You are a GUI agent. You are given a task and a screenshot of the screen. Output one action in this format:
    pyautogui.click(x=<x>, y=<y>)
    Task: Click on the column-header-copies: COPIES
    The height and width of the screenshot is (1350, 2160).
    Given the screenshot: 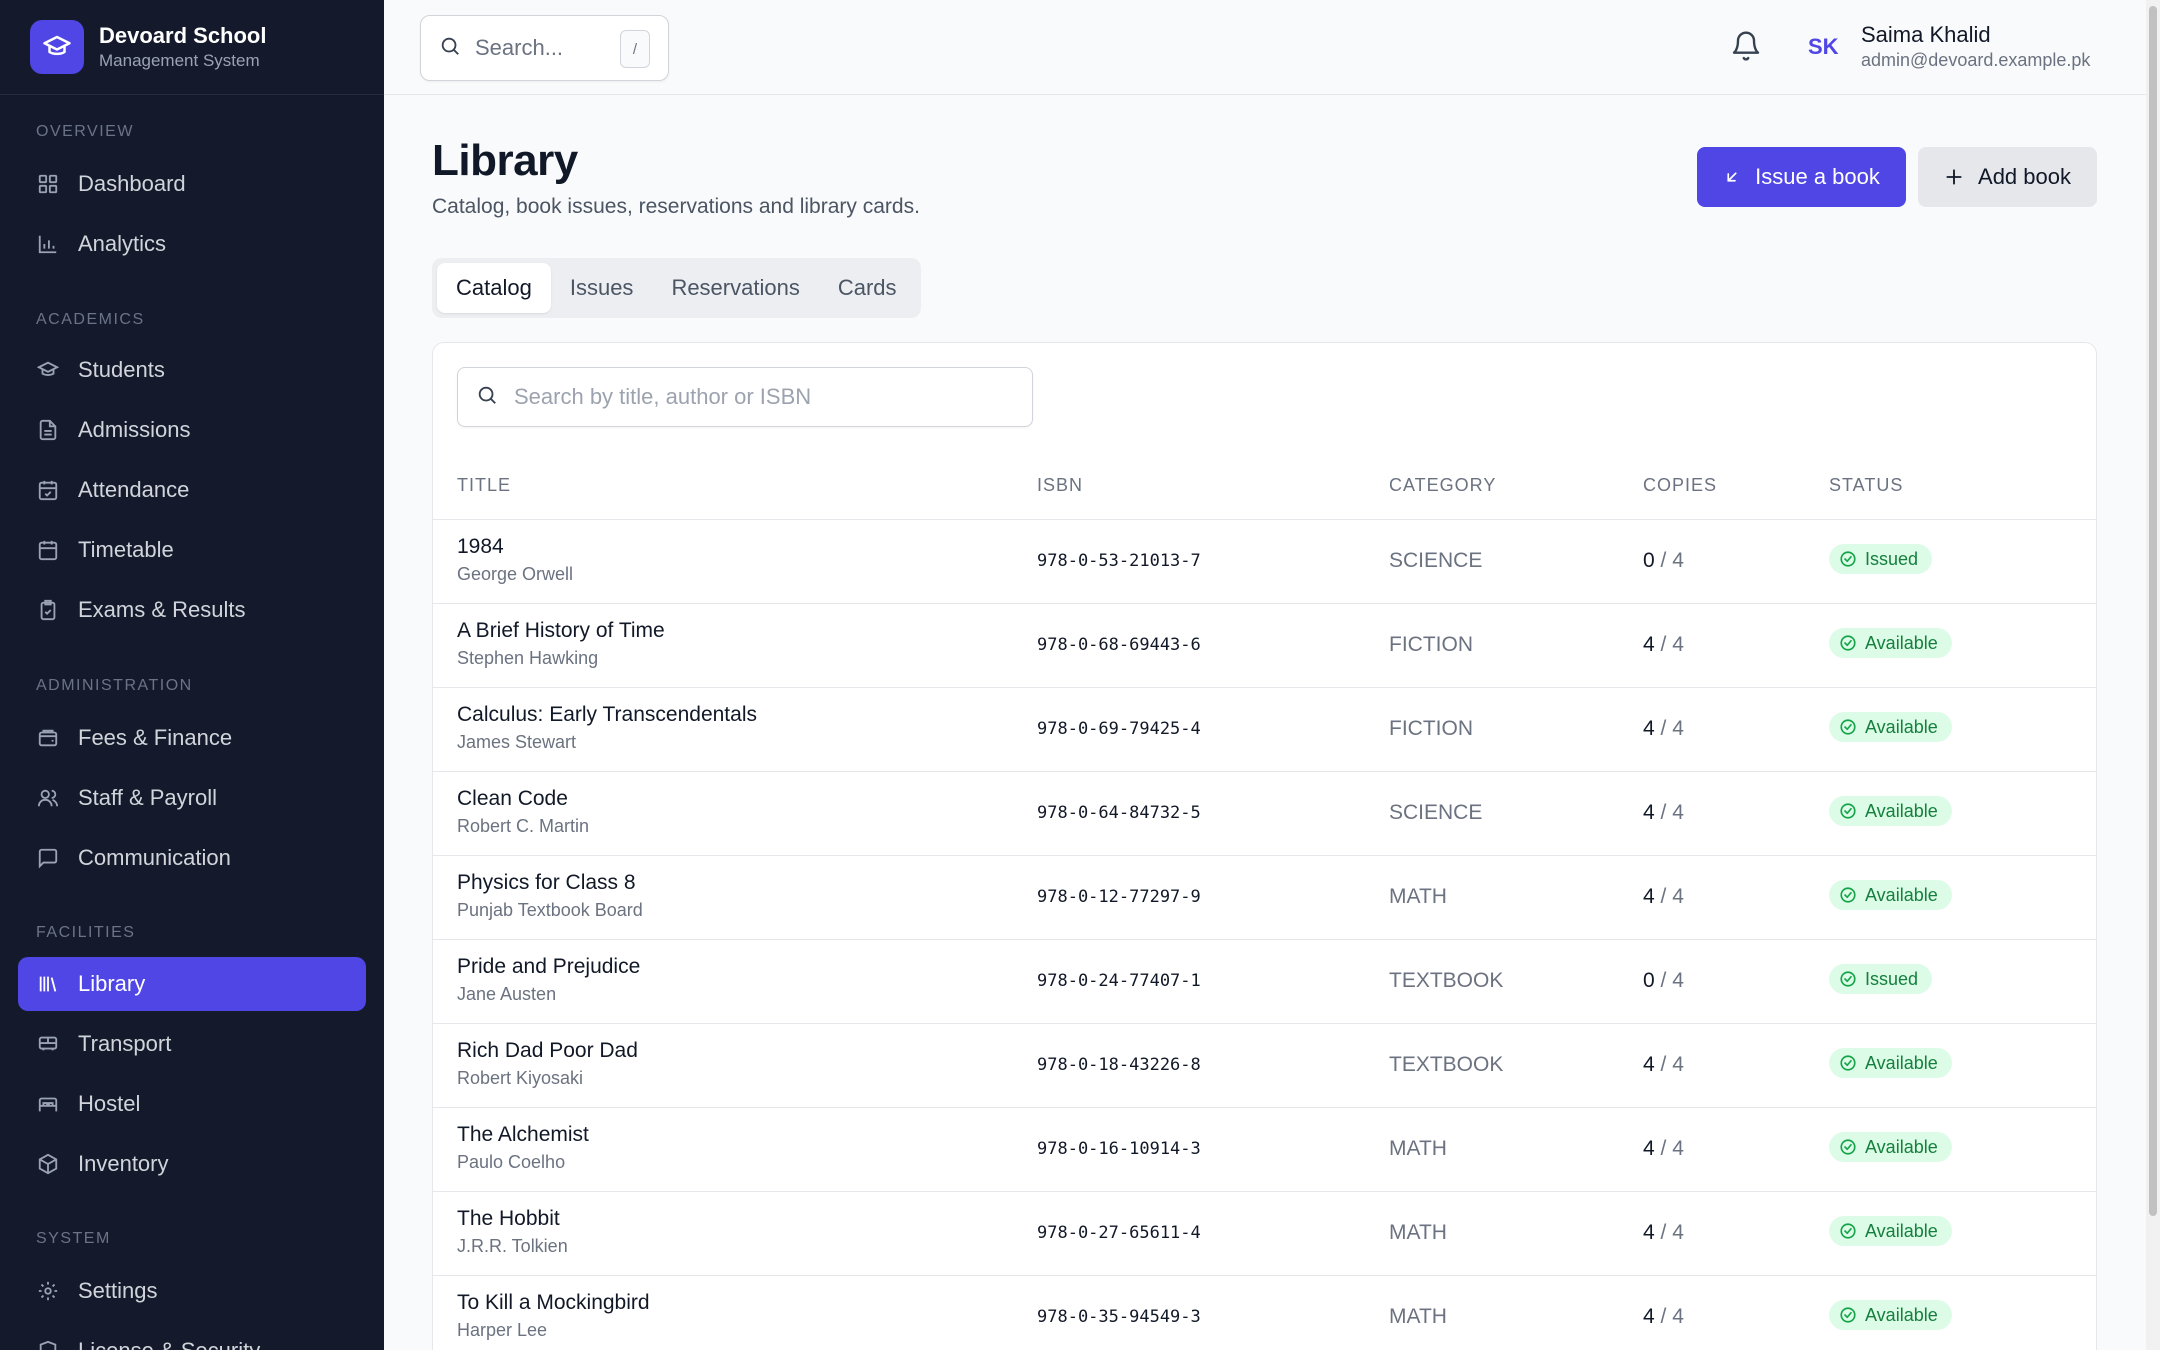 What is the action you would take?
    pyautogui.click(x=1680, y=485)
    